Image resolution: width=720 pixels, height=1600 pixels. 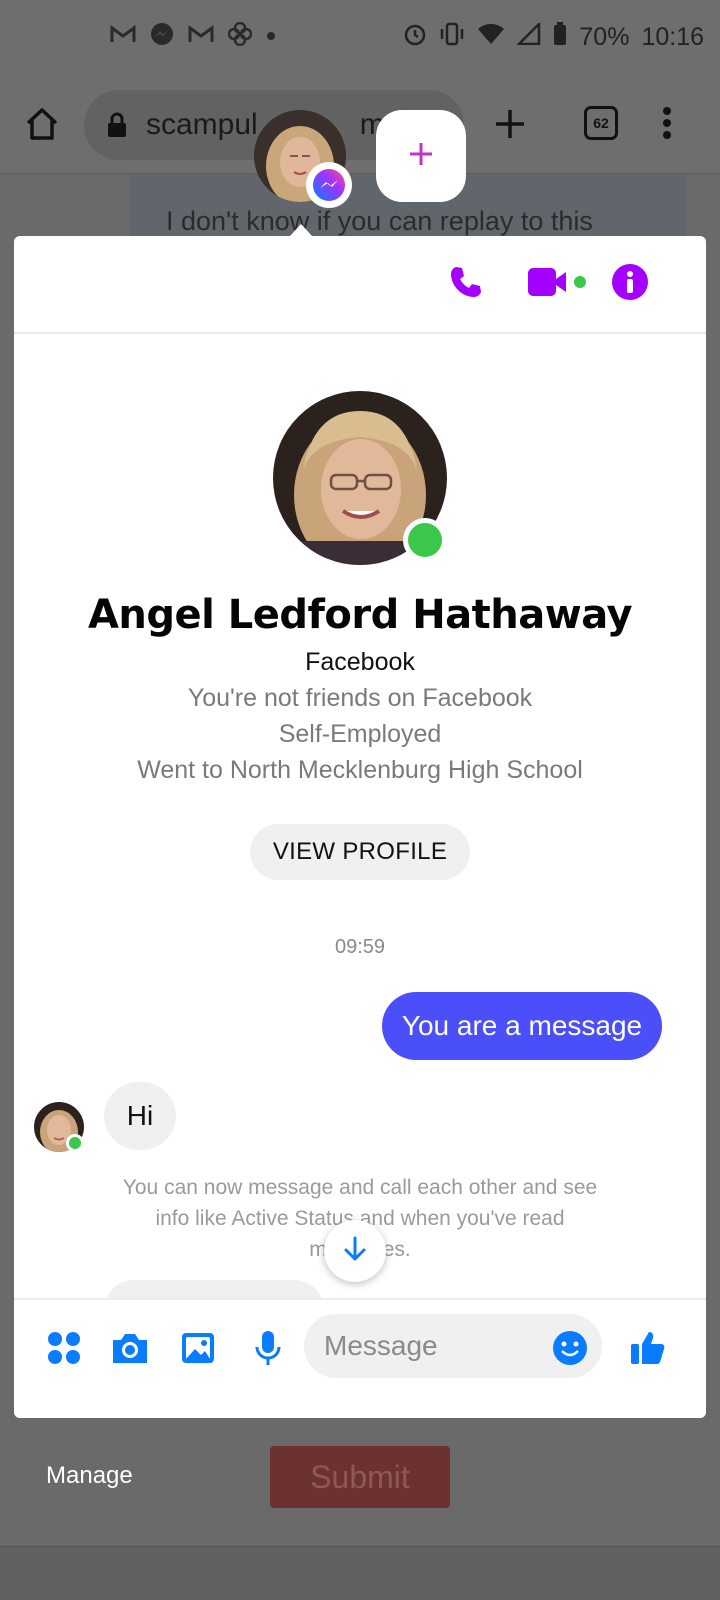 I want to click on contact-name: Angel Ledford Hathaway, so click(x=360, y=615).